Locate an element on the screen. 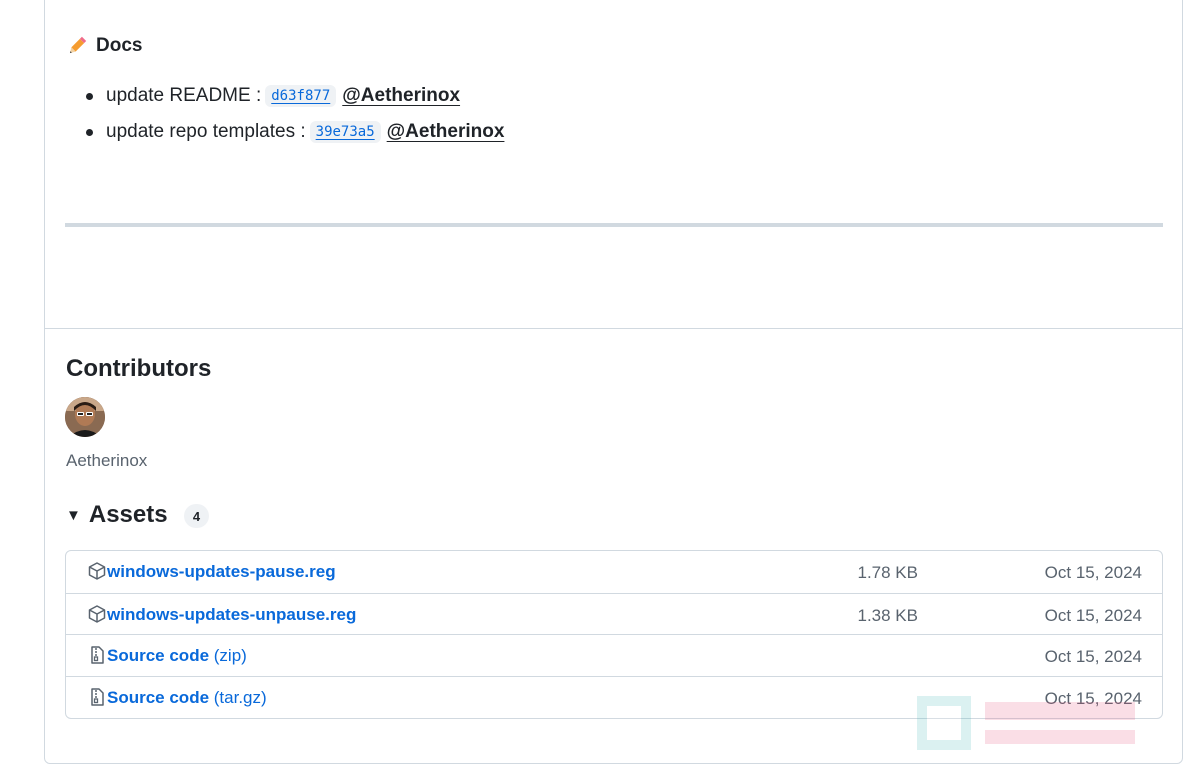  asset-link: Source code (zip) is located at coordinates (177, 656).